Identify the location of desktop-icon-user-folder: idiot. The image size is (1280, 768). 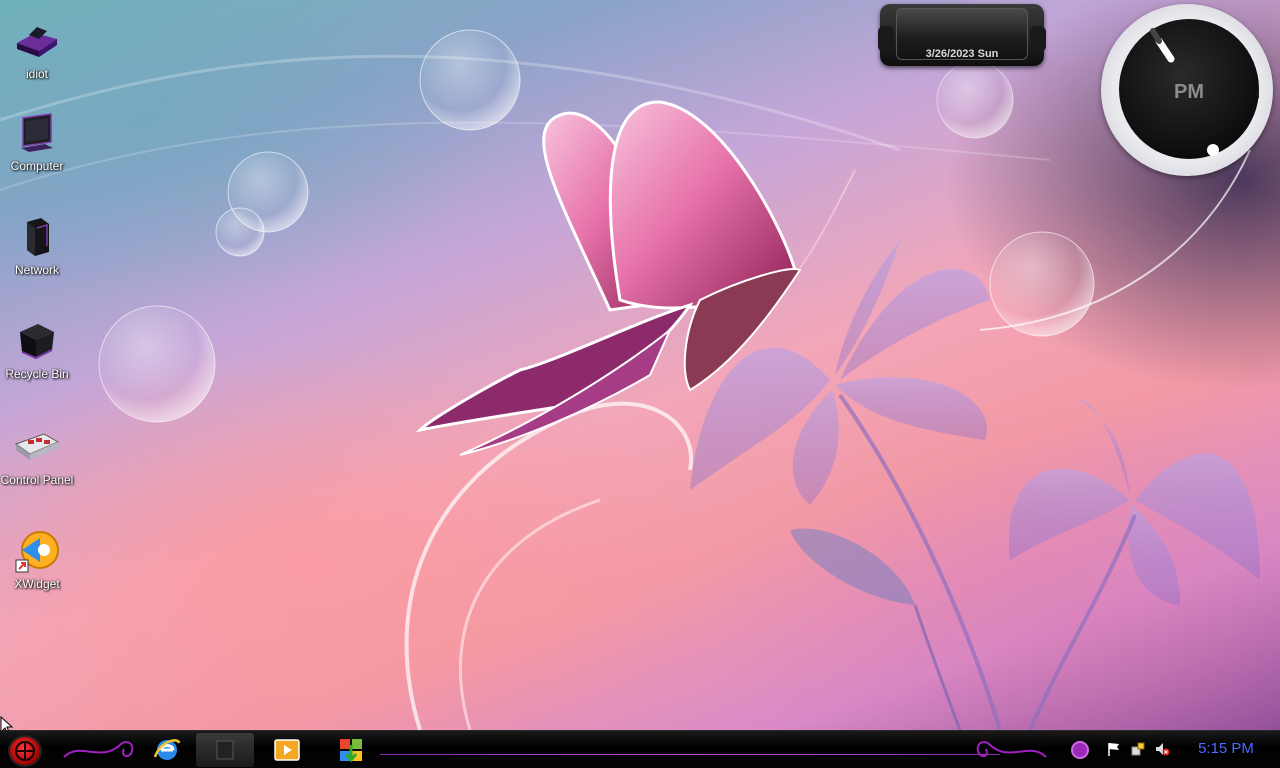
(37, 50).